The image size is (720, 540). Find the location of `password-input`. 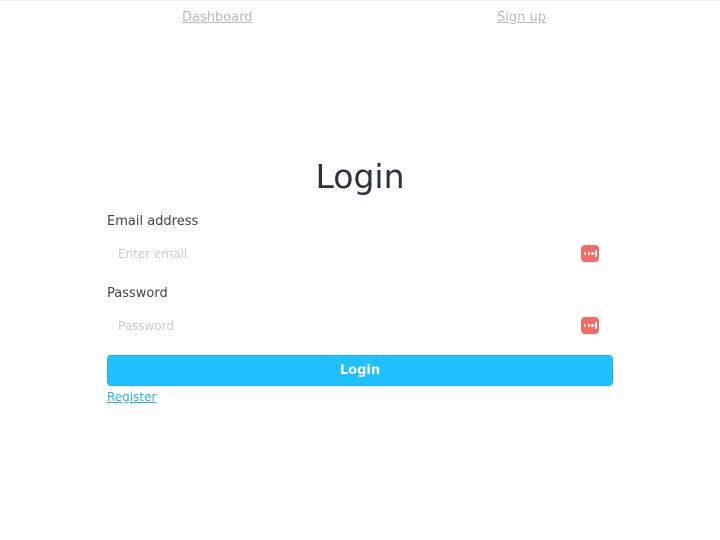

password-input is located at coordinates (360, 326).